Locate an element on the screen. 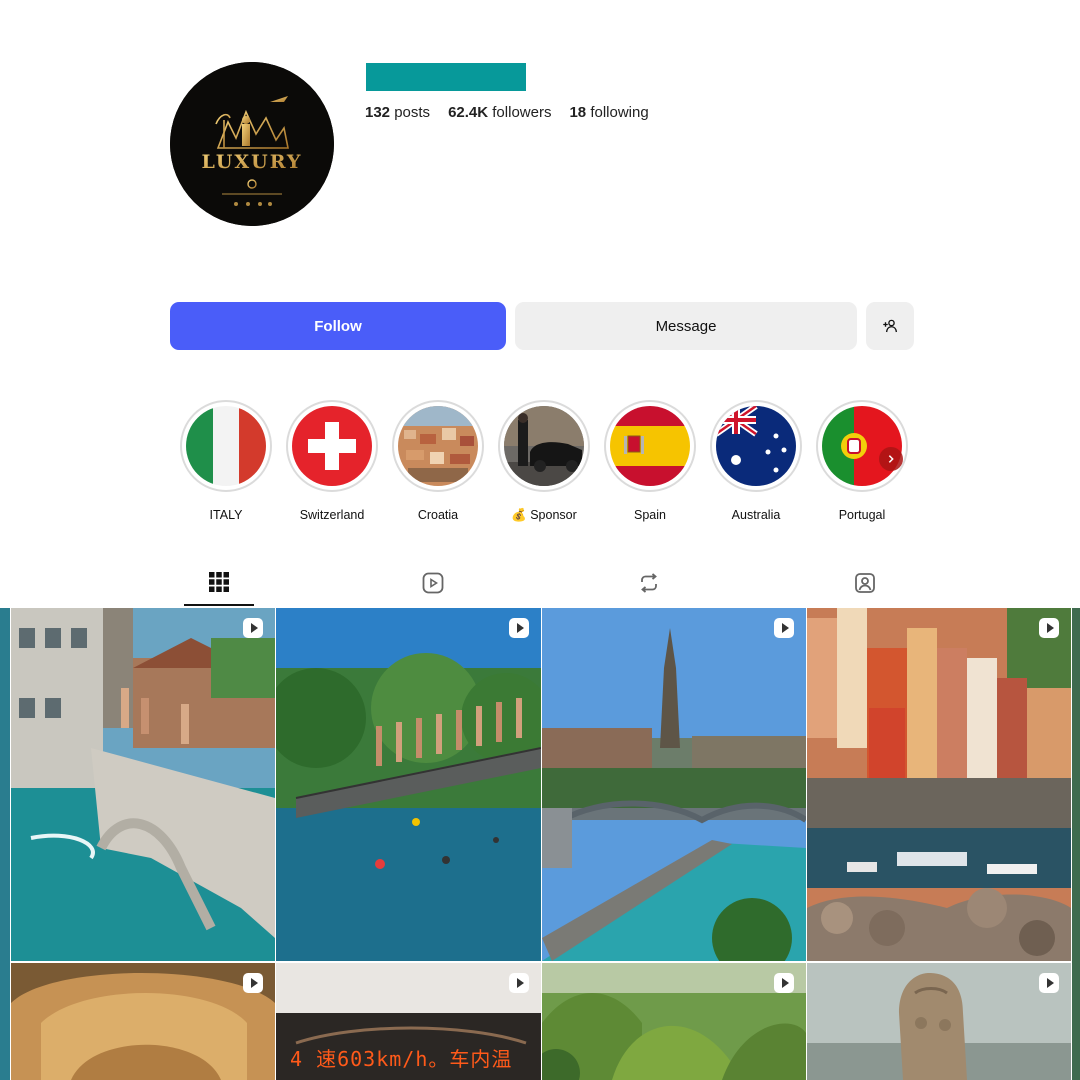 The height and width of the screenshot is (1080, 1080). highlight-italy: ITALY is located at coordinates (226, 461).